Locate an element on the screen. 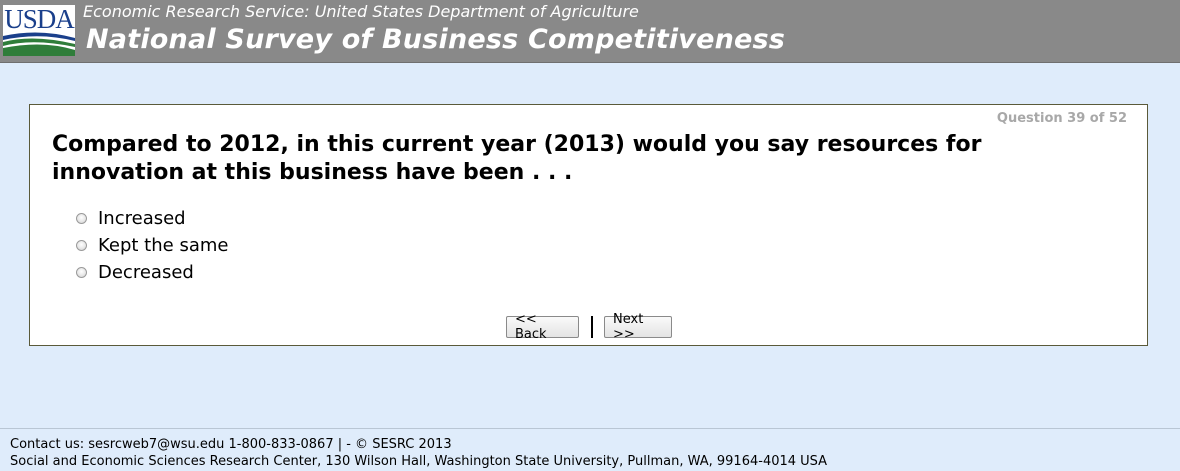 This screenshot has height=471, width=1180. usda-logo-text: USDA is located at coordinates (39, 19).